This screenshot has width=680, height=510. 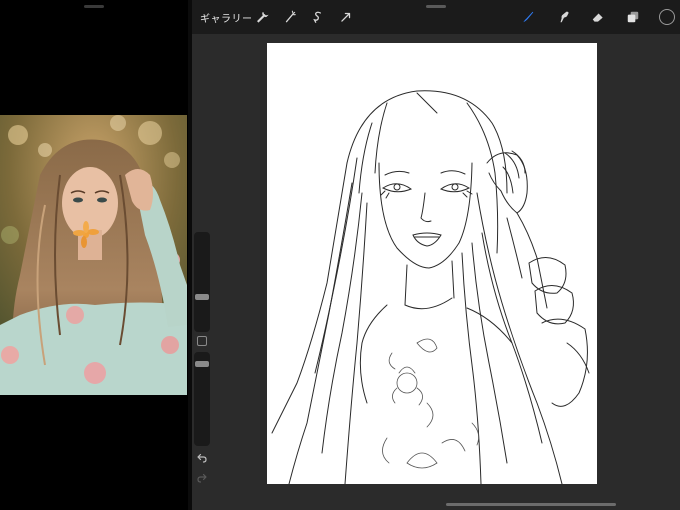 What do you see at coordinates (633, 17) in the screenshot?
I see `layers-icon` at bounding box center [633, 17].